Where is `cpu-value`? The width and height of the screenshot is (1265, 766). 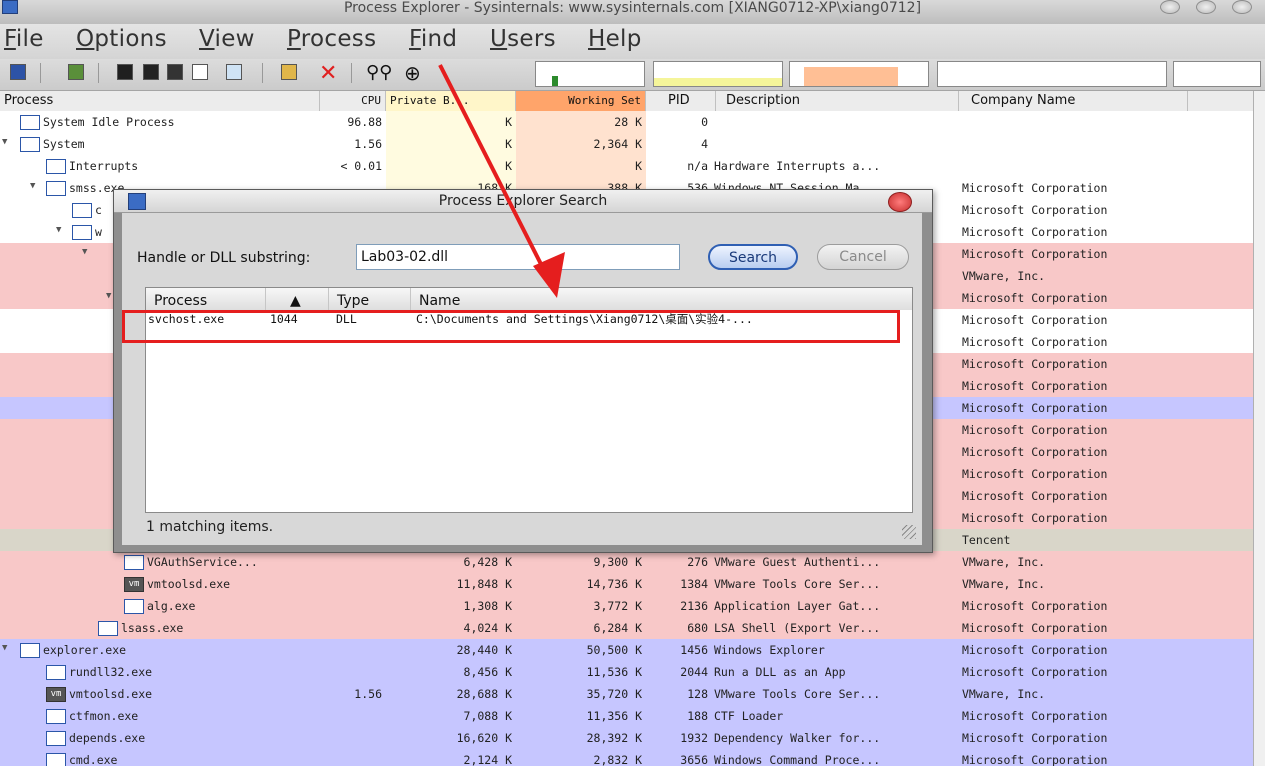 cpu-value is located at coordinates (351, 757).